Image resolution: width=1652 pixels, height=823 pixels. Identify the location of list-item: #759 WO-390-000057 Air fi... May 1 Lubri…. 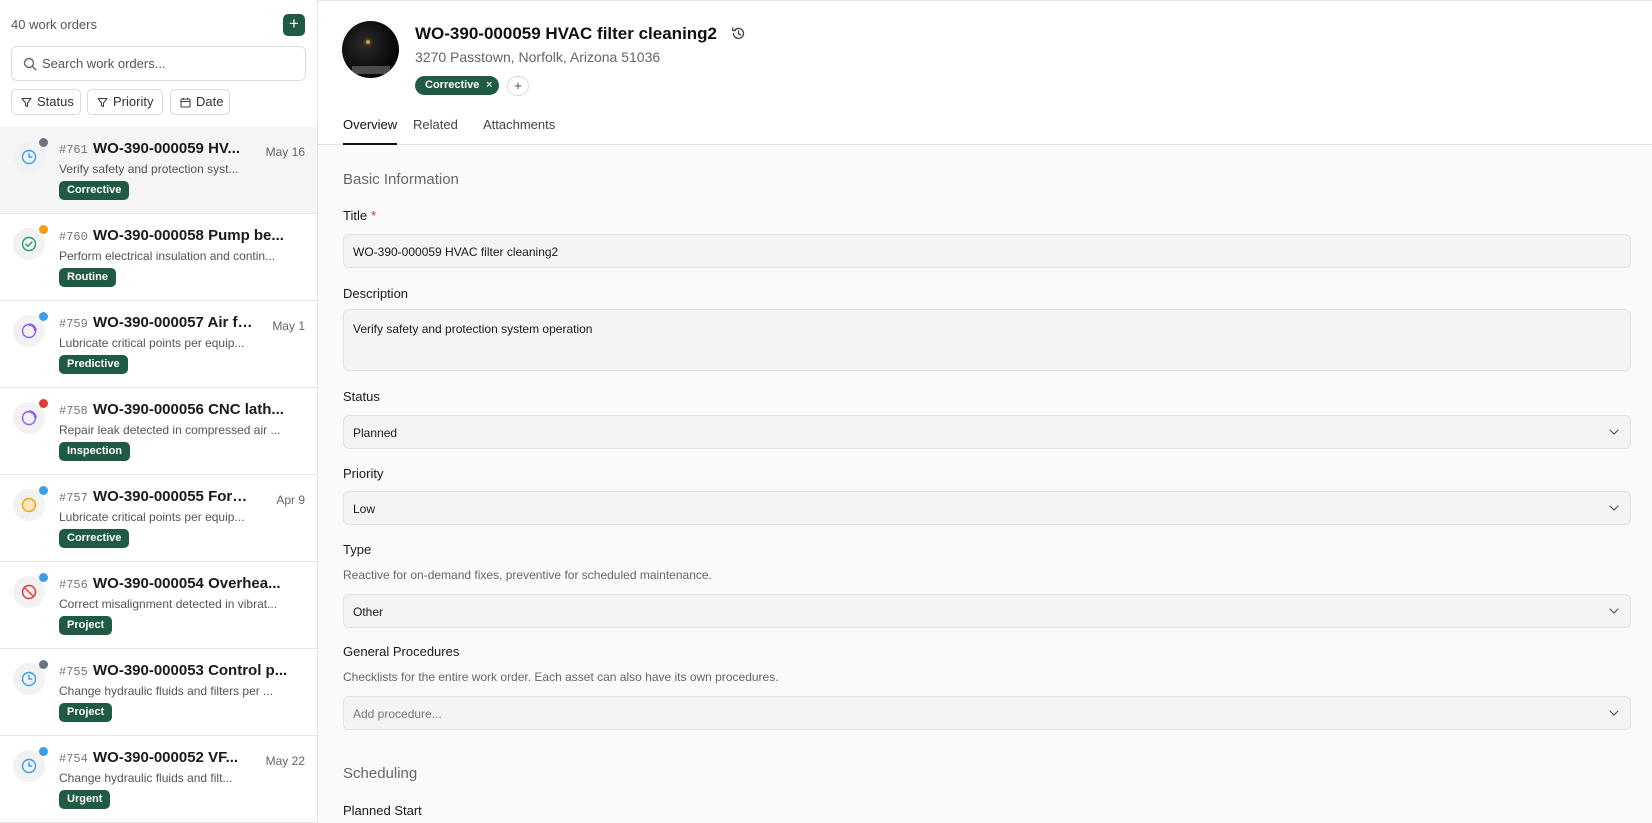
(158, 344).